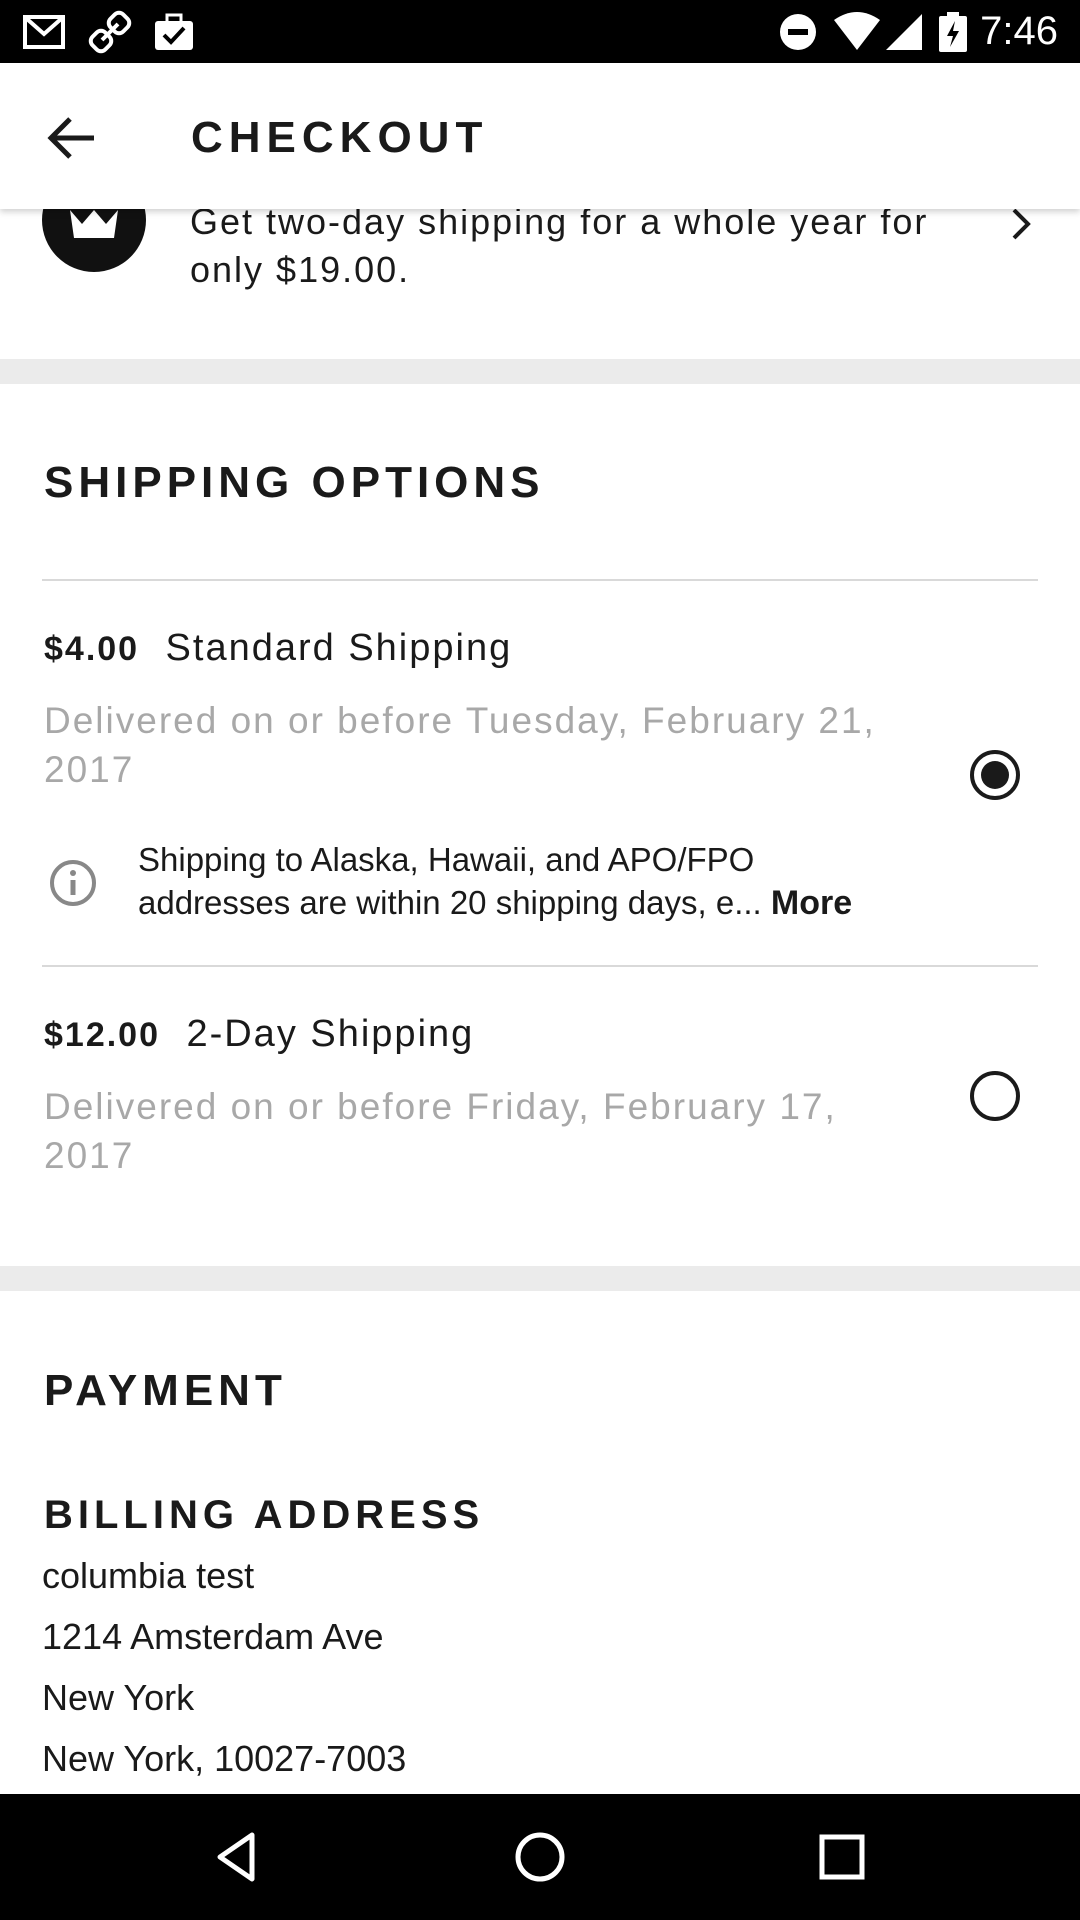  Describe the element at coordinates (165, 1390) in the screenshot. I see `payment-title: PAYMENT` at that location.